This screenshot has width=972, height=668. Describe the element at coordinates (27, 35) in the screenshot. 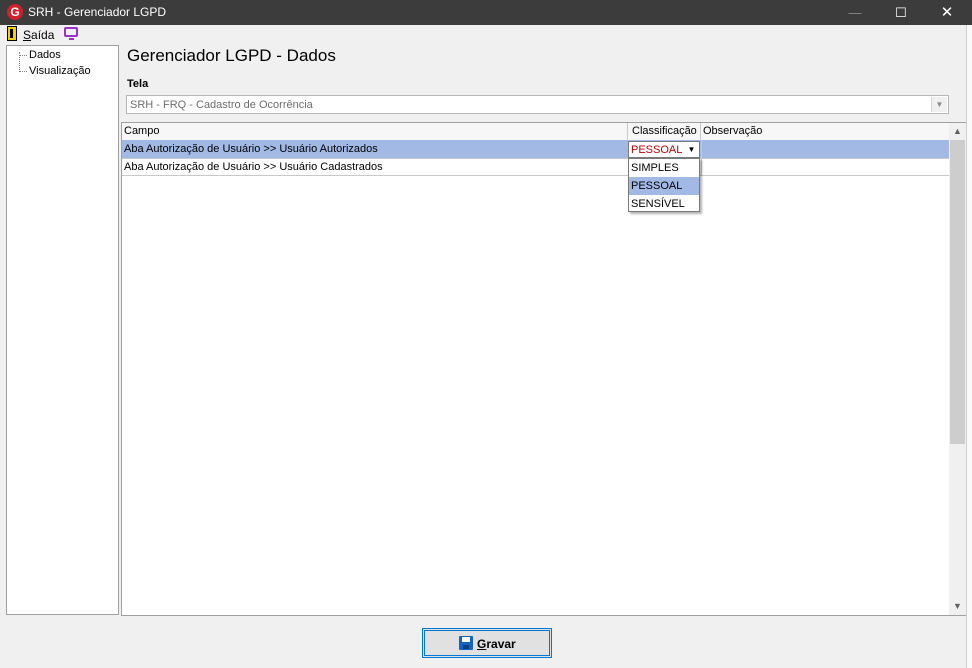

I see `menu-saida-mnemonic: S` at that location.